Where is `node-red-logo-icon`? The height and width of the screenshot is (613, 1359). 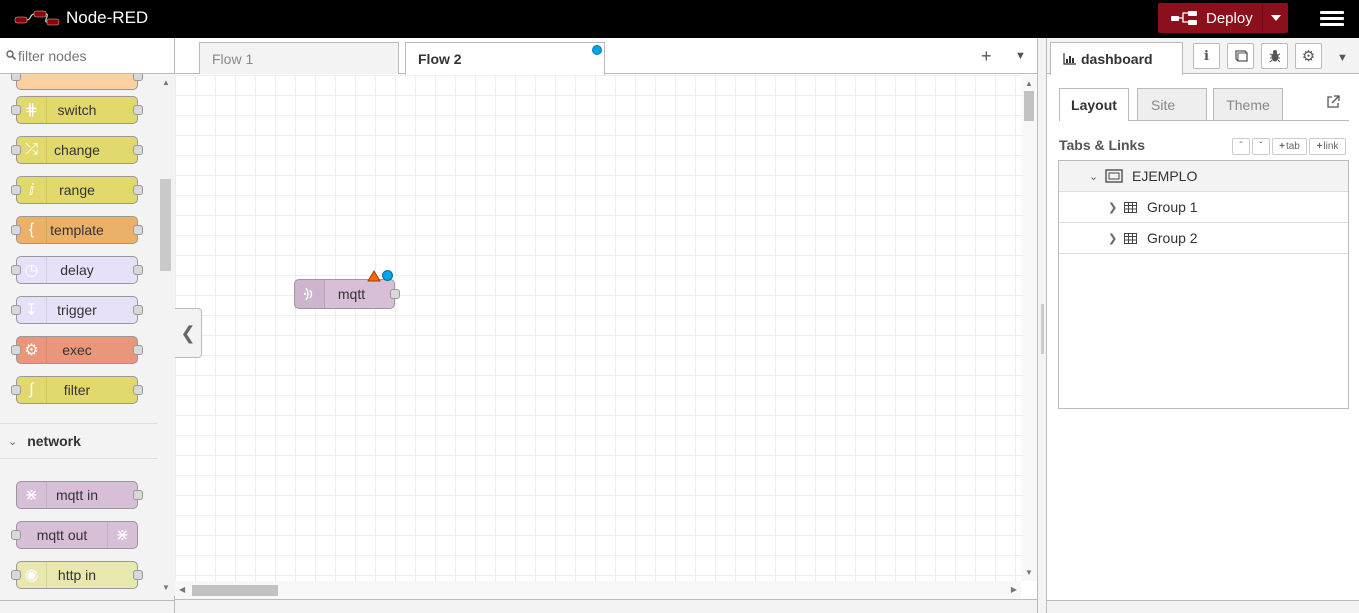 node-red-logo-icon is located at coordinates (37, 18).